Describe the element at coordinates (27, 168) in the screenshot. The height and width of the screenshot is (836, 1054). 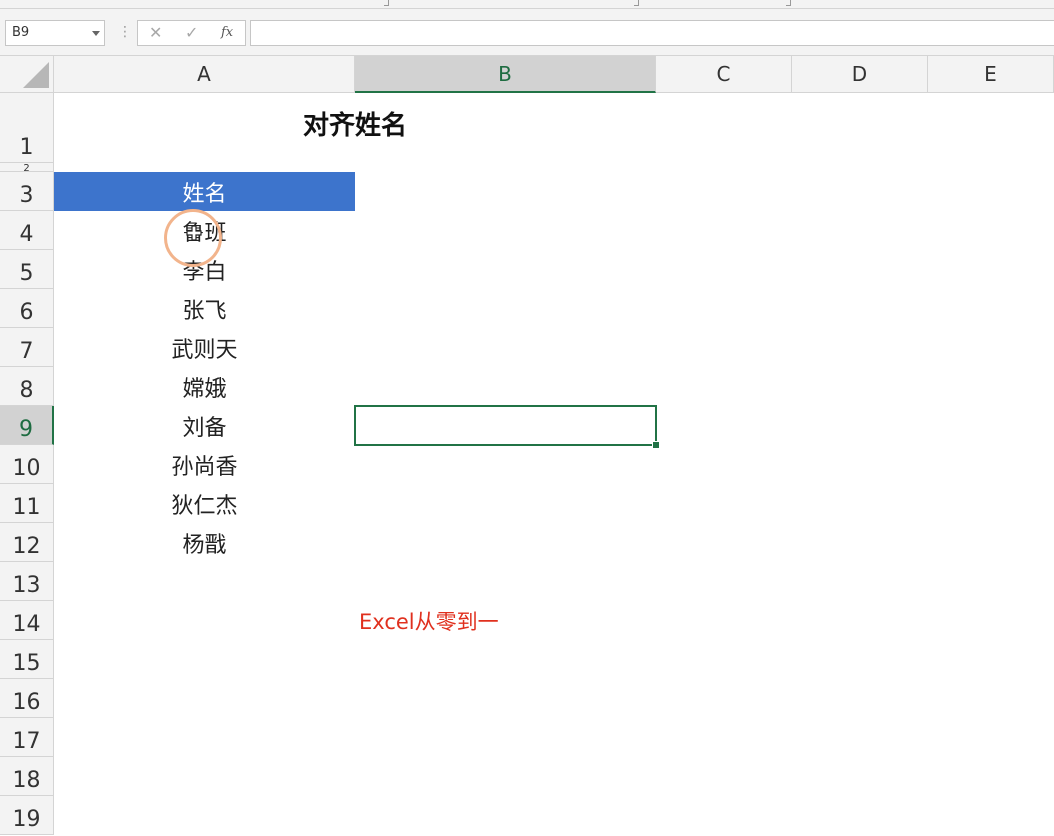
I see `row-header-2: 2` at that location.